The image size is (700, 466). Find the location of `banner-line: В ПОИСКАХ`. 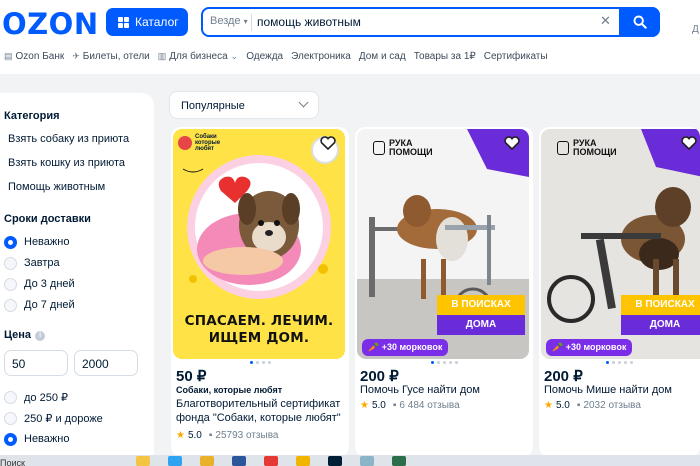

banner-line: В ПОИСКАХ is located at coordinates (660, 305).